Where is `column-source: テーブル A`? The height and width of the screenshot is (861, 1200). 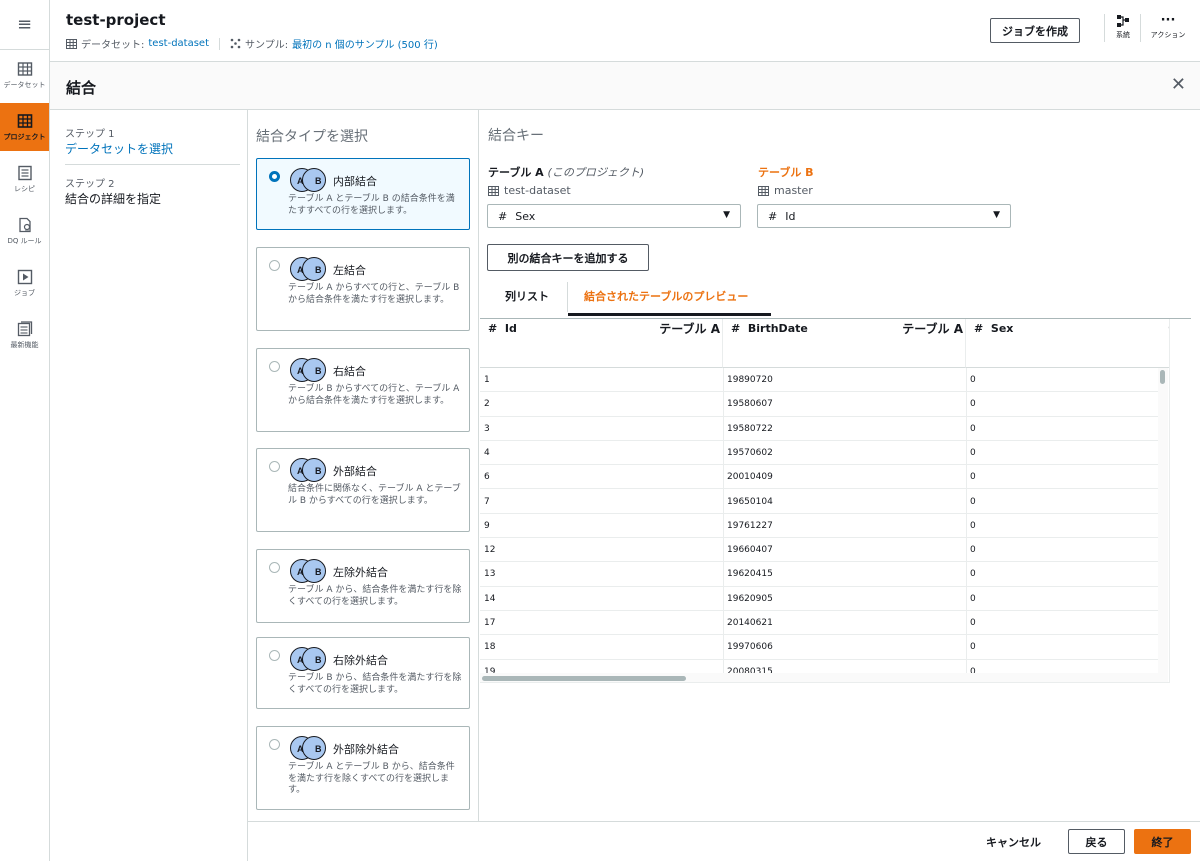
column-source: テーブル A is located at coordinates (689, 329).